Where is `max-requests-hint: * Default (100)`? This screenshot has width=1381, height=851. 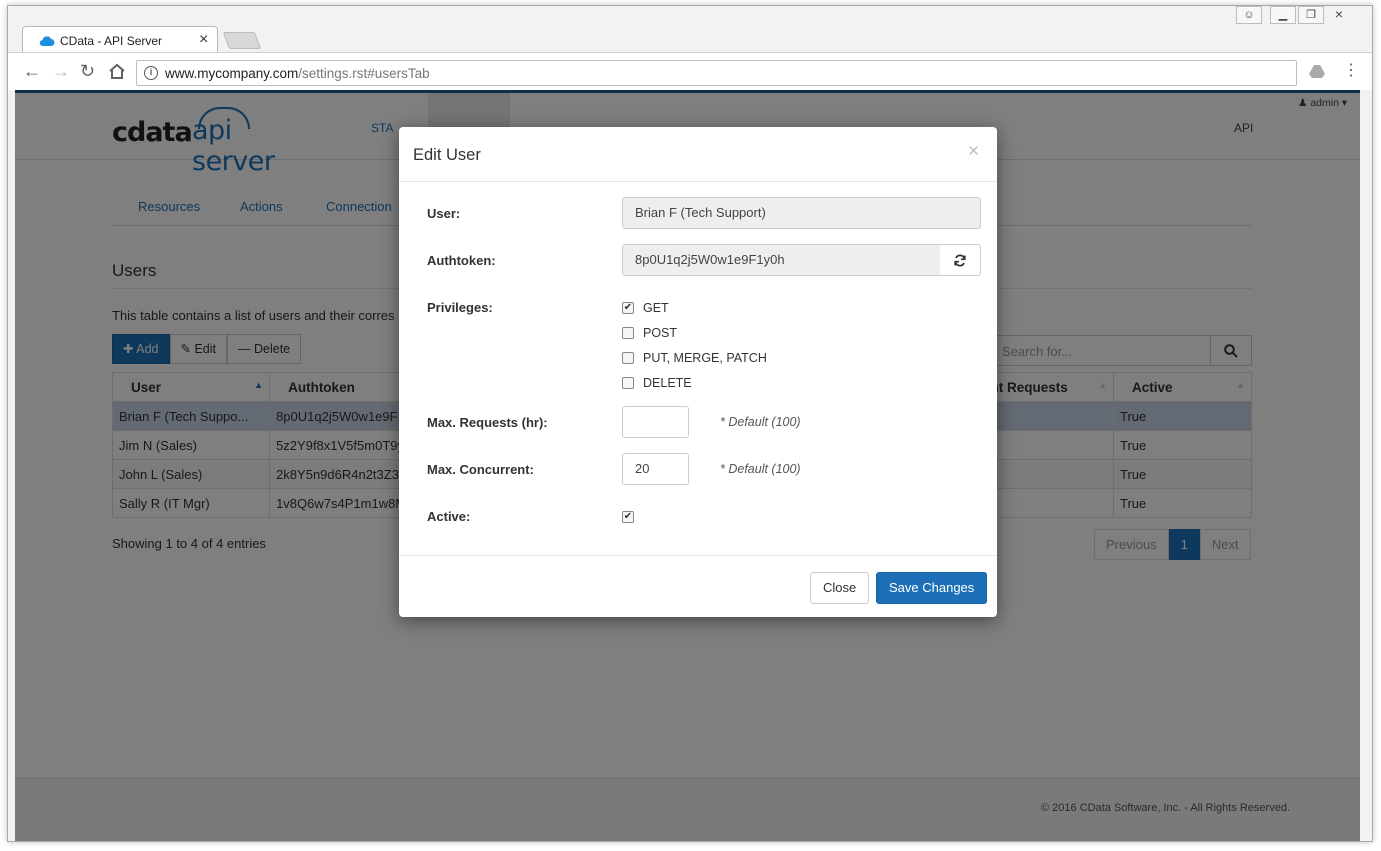 max-requests-hint: * Default (100) is located at coordinates (760, 422).